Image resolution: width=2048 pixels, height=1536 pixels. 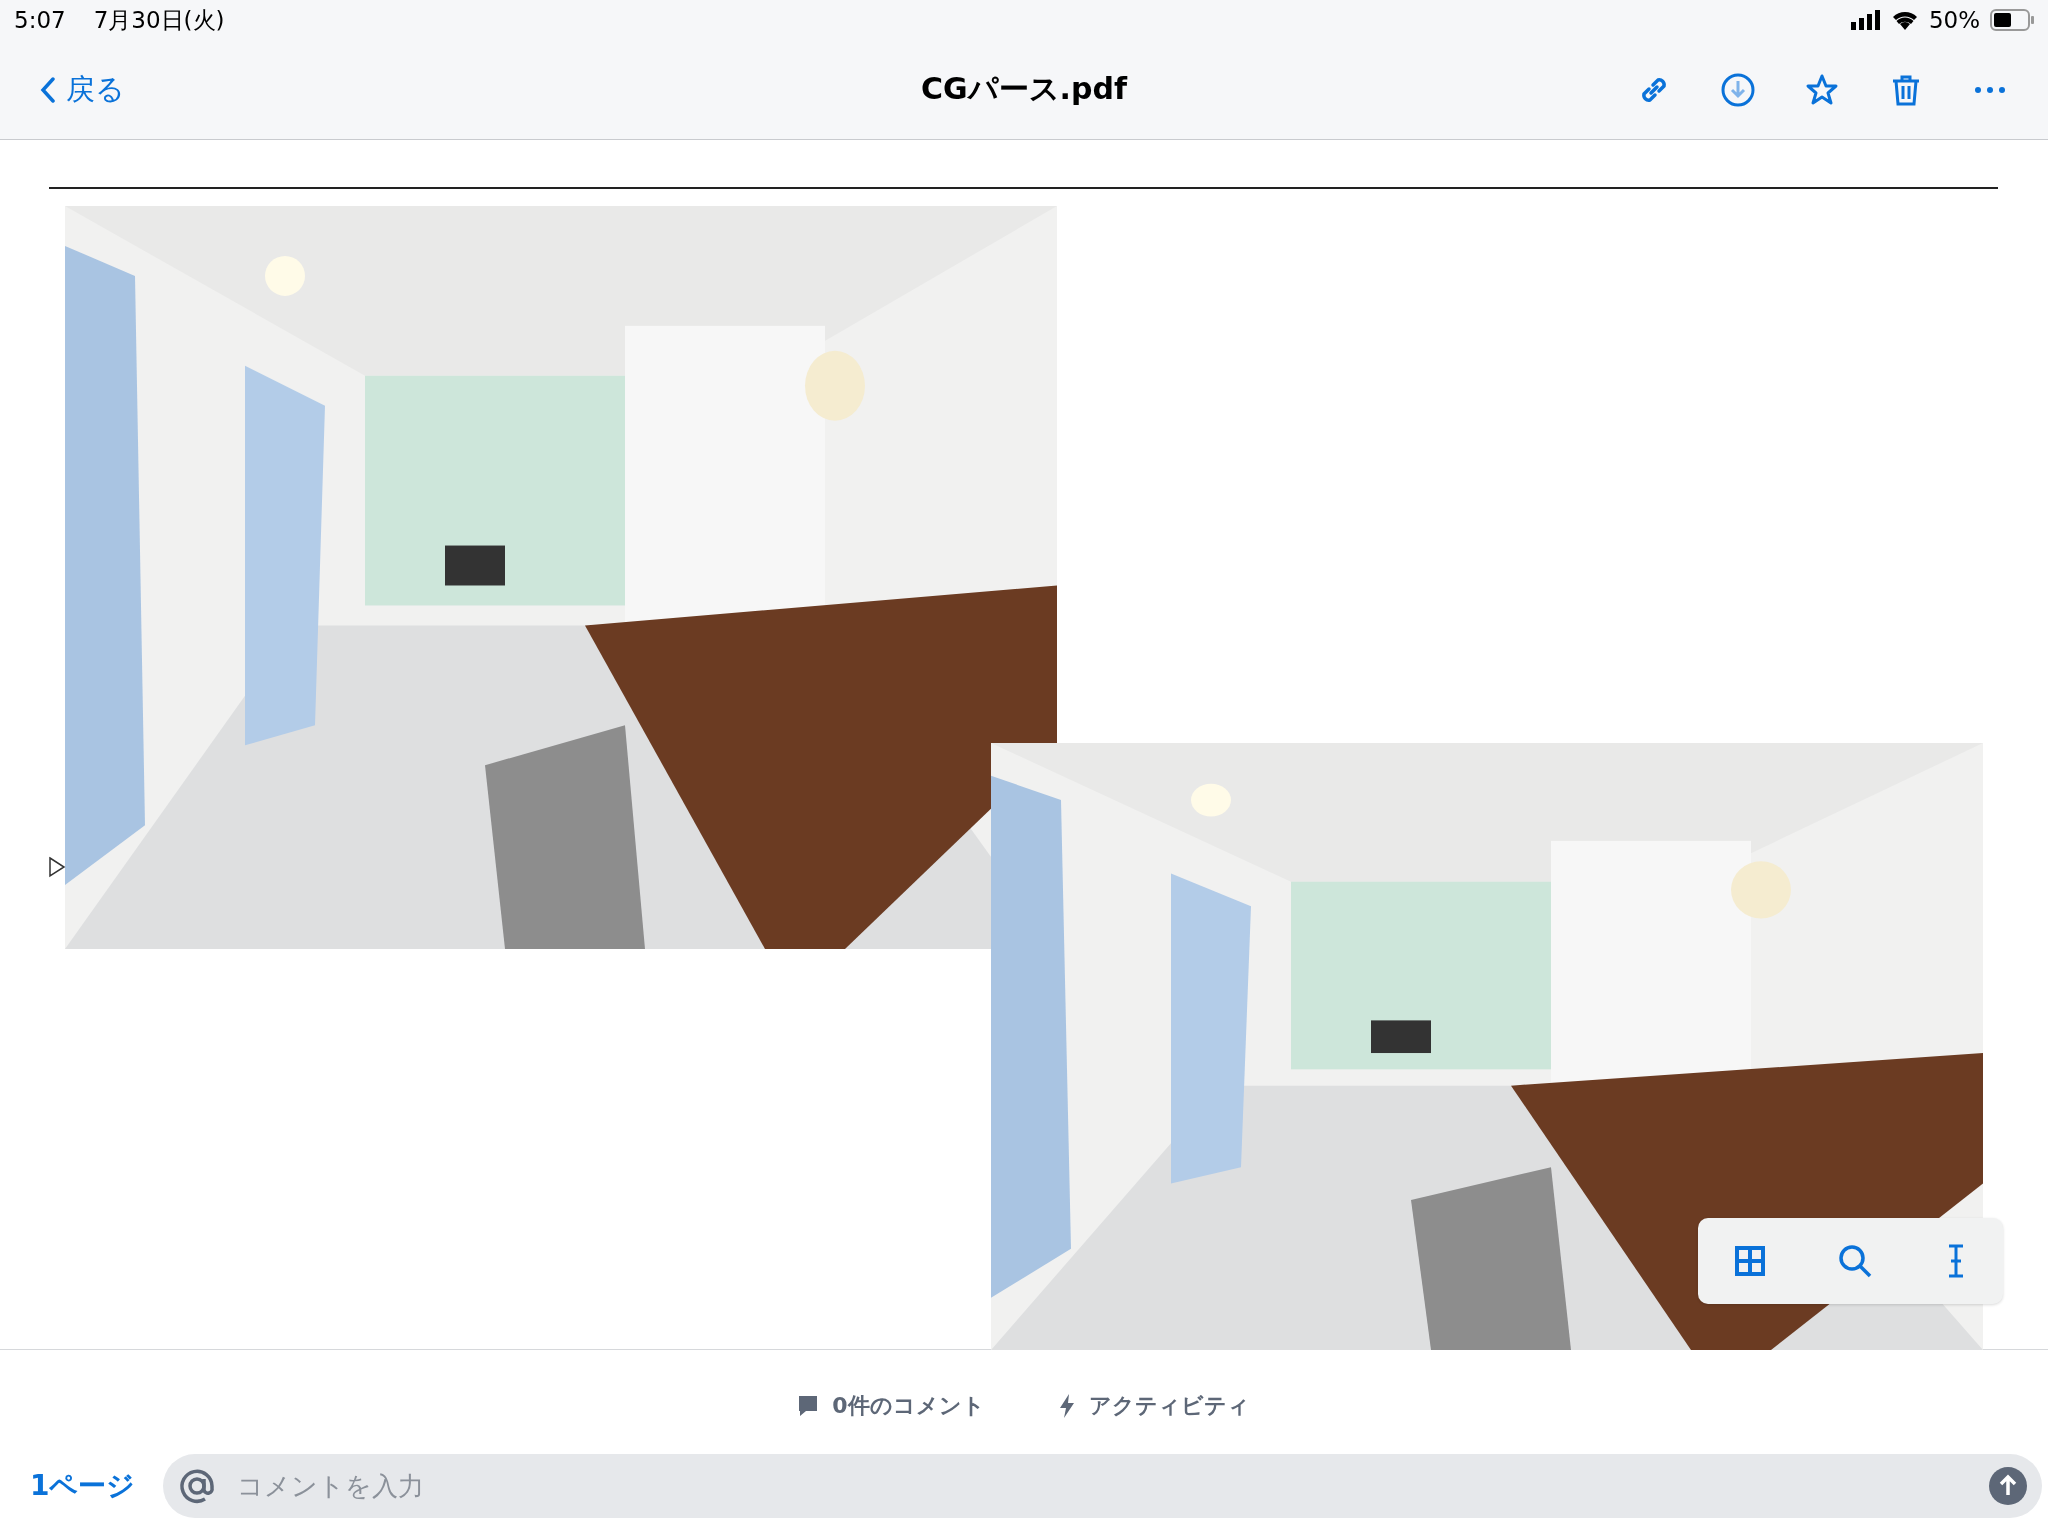 I want to click on send-icon, so click(x=2008, y=1486).